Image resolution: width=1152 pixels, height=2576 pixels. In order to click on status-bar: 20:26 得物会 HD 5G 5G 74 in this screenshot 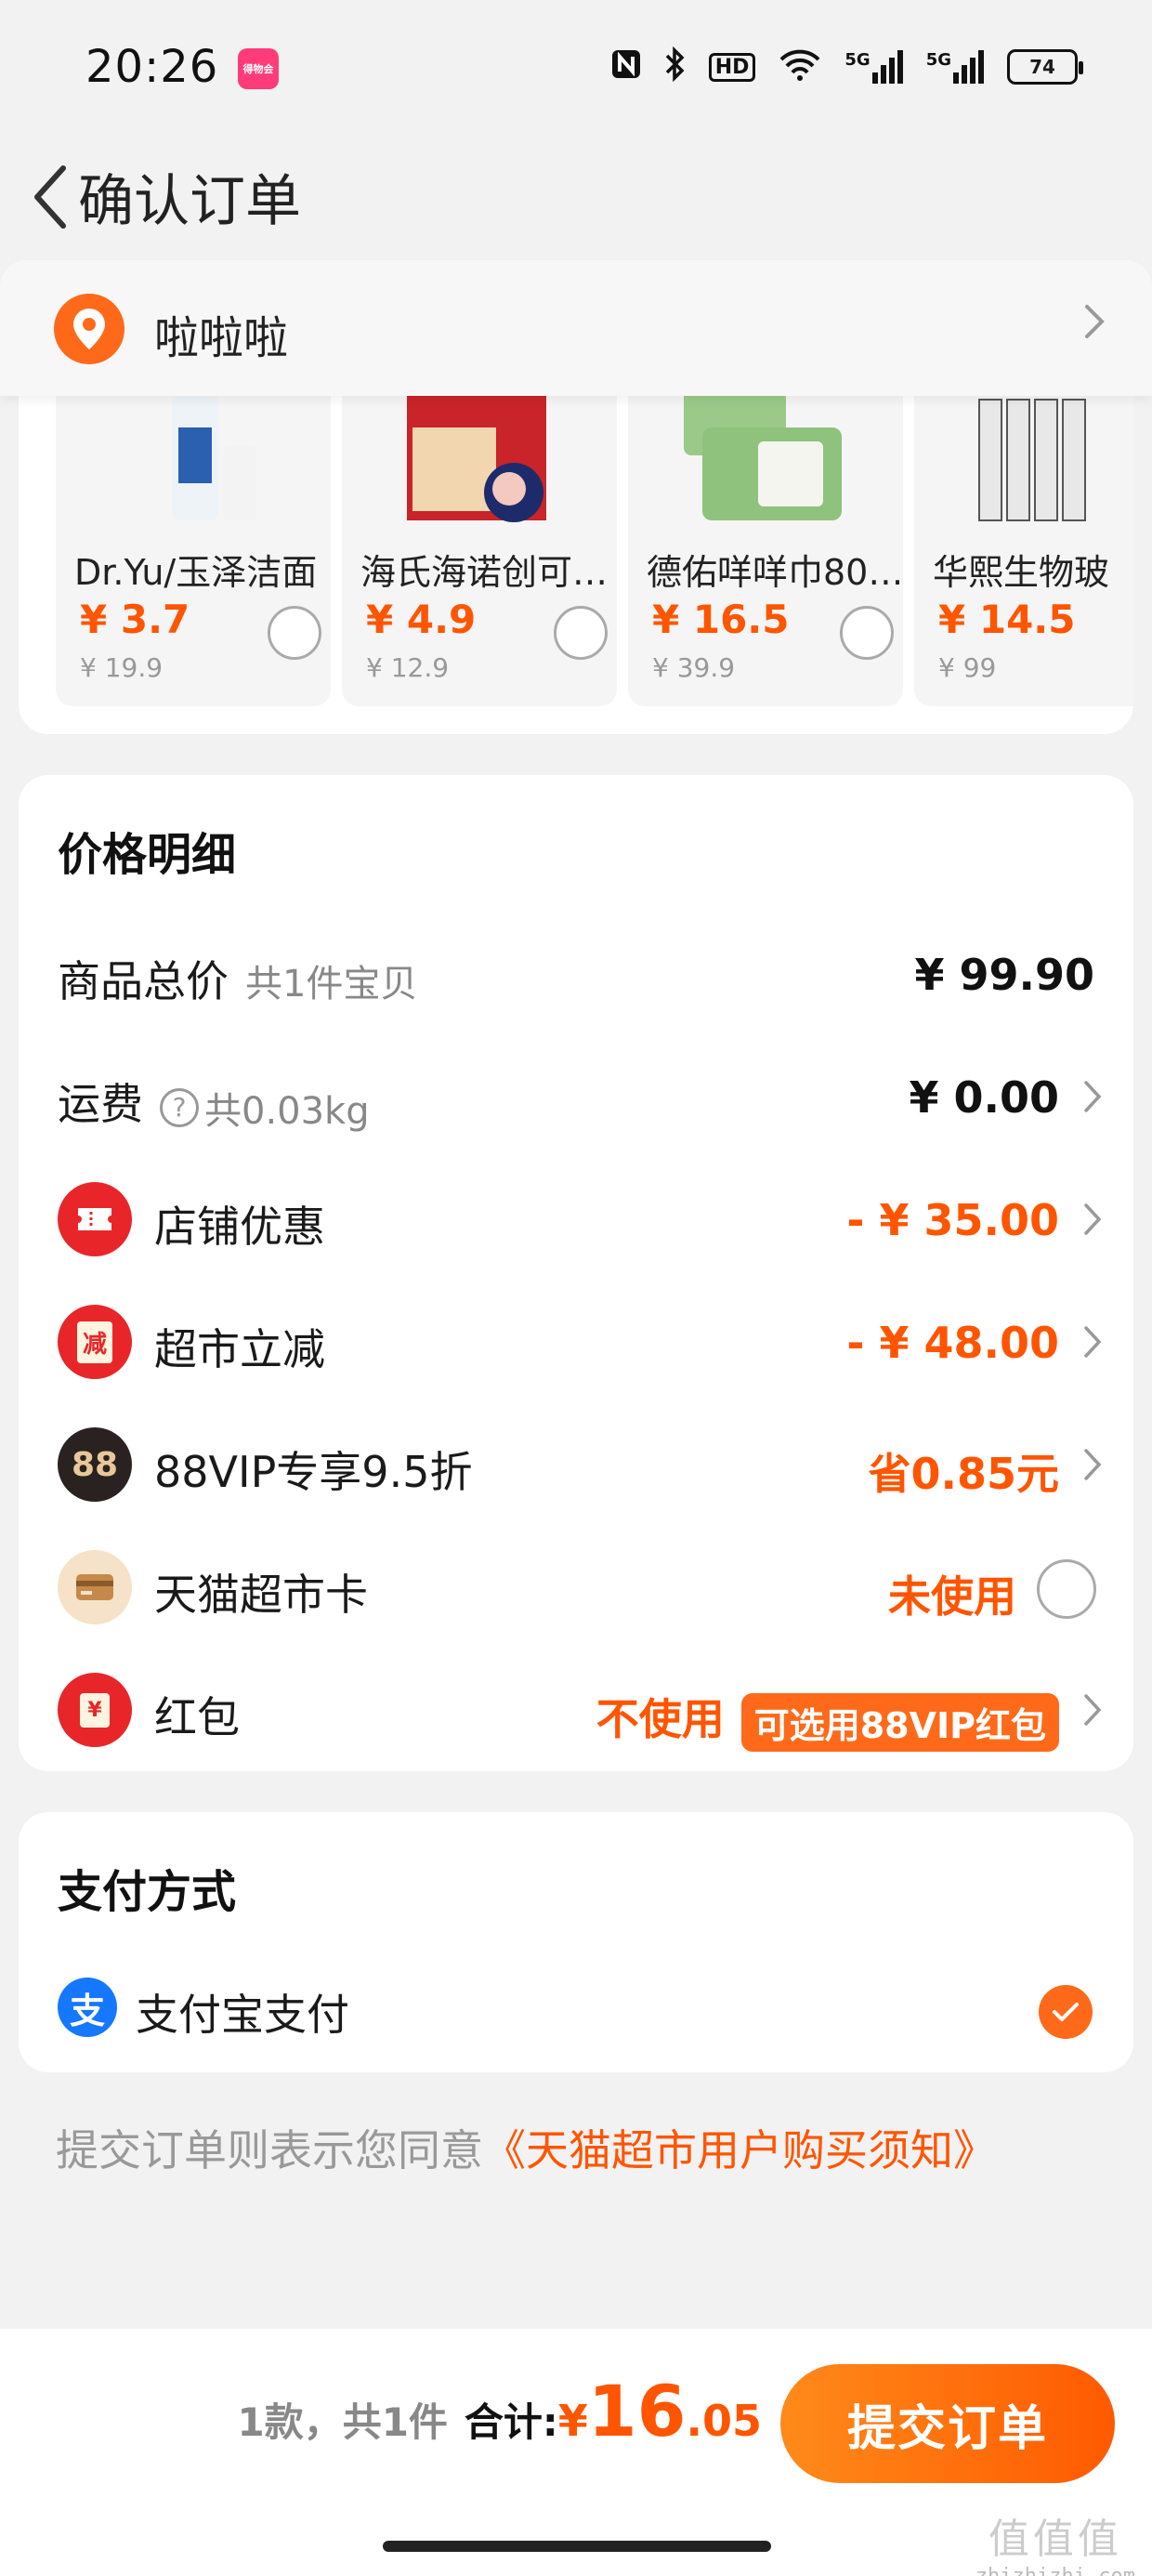, I will do `click(576, 65)`.